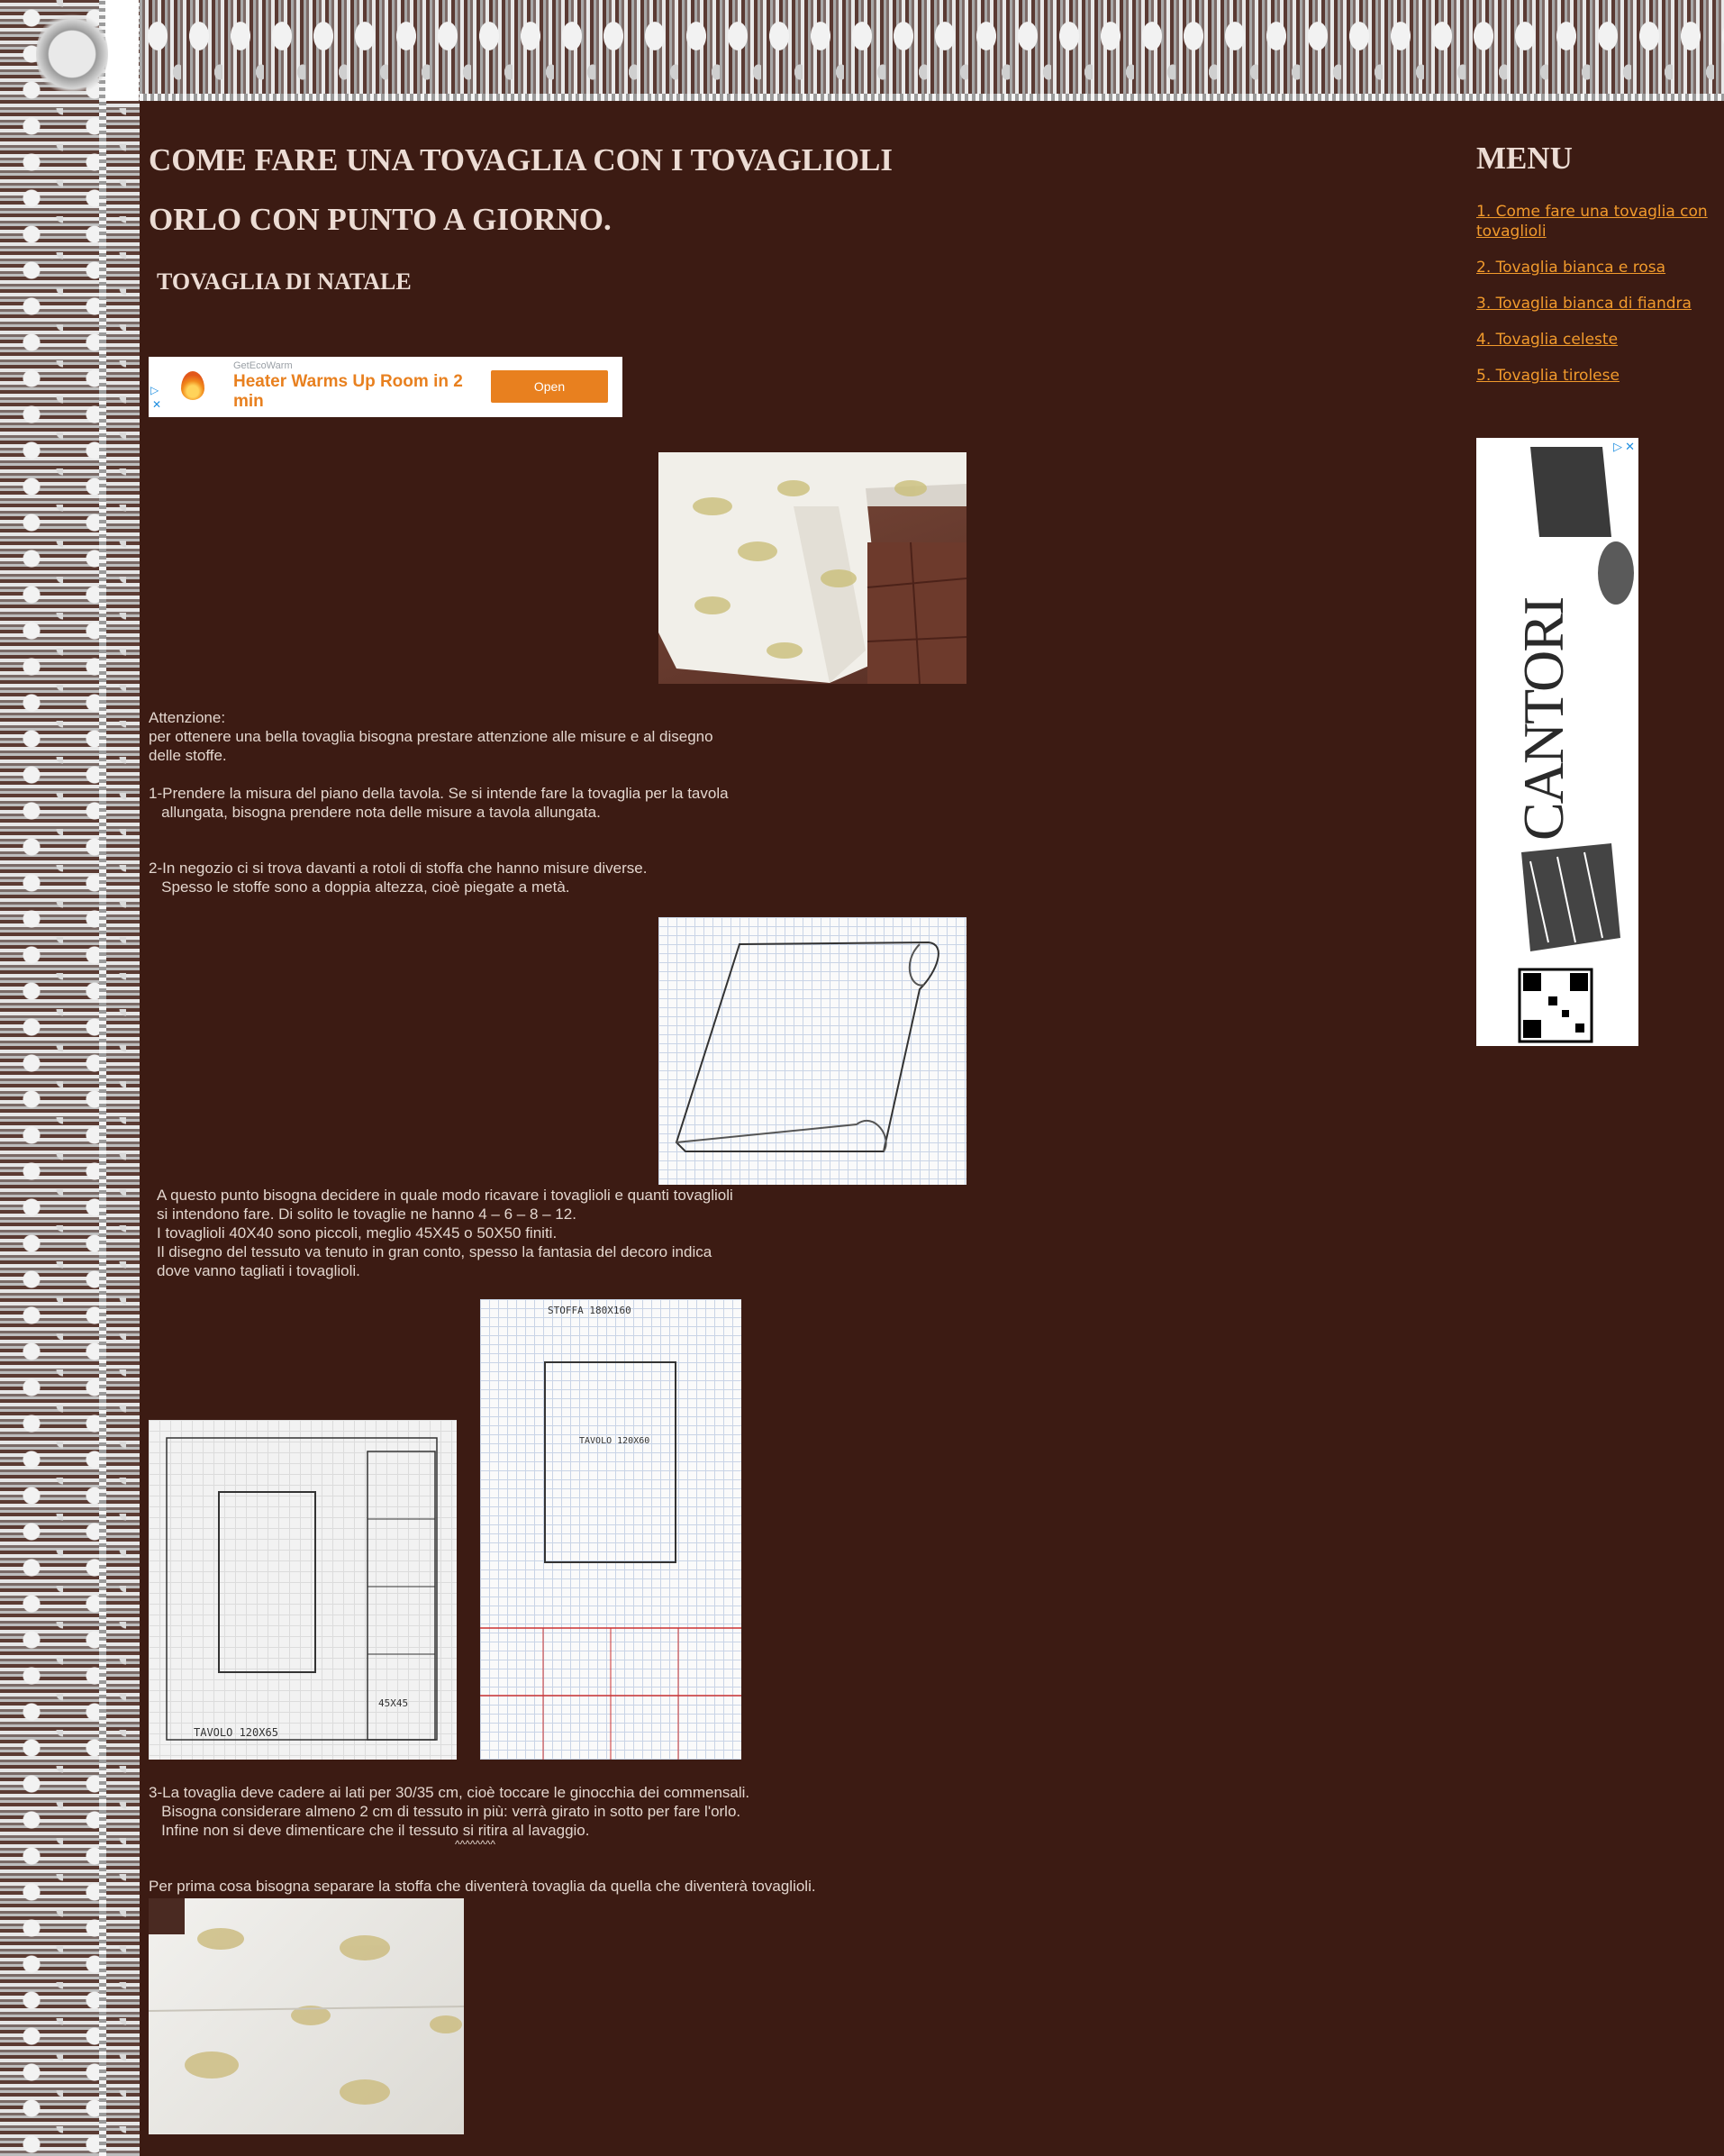 This screenshot has height=2156, width=1724. What do you see at coordinates (807, 1046) in the screenshot?
I see `folded-fabric-drawing` at bounding box center [807, 1046].